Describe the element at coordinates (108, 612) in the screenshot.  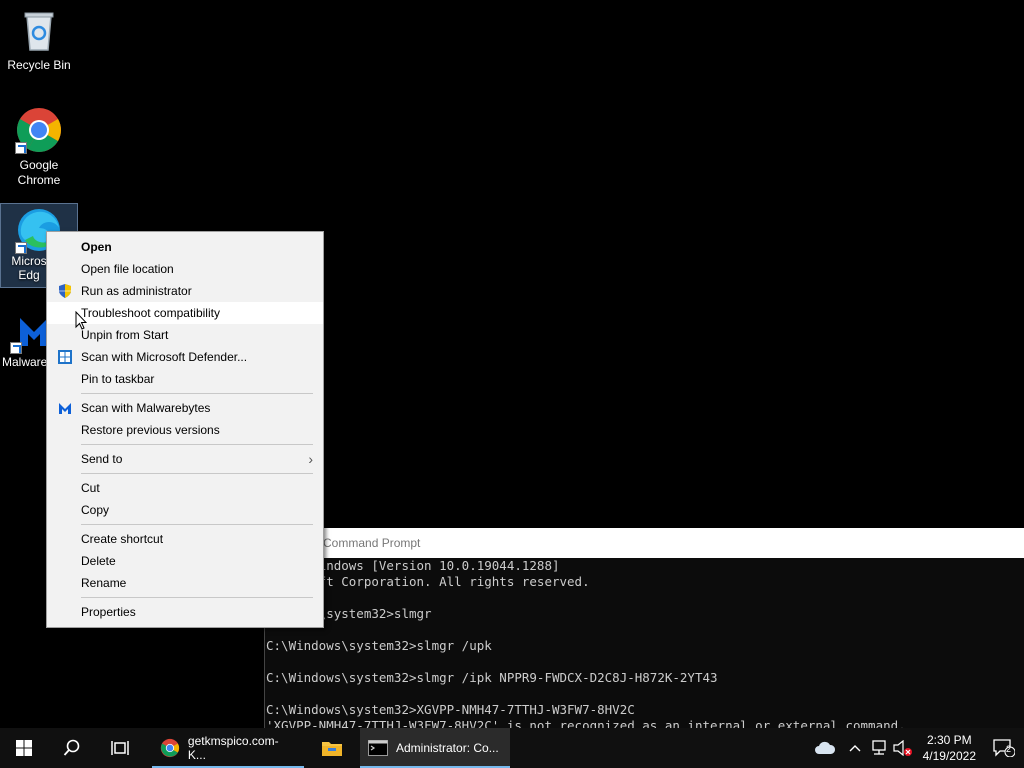
I see `menu-item-label: Properties` at that location.